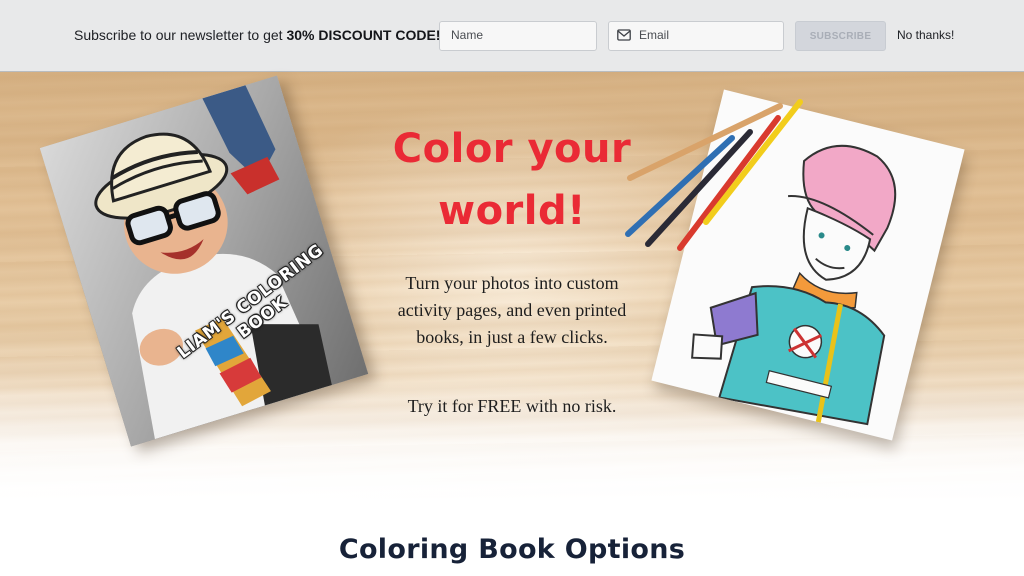  What do you see at coordinates (512, 180) in the screenshot?
I see `hero-title: Color your world!` at bounding box center [512, 180].